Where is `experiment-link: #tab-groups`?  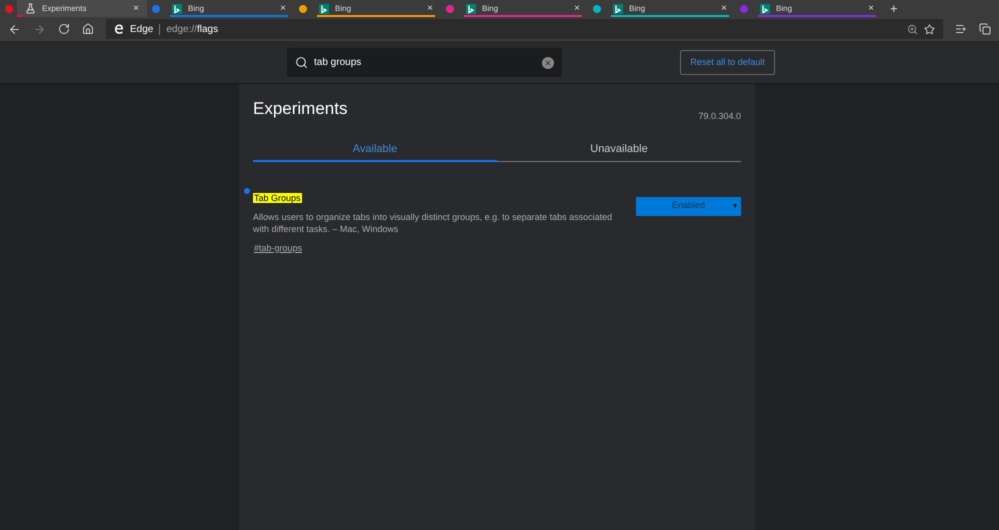
experiment-link: #tab-groups is located at coordinates (278, 248).